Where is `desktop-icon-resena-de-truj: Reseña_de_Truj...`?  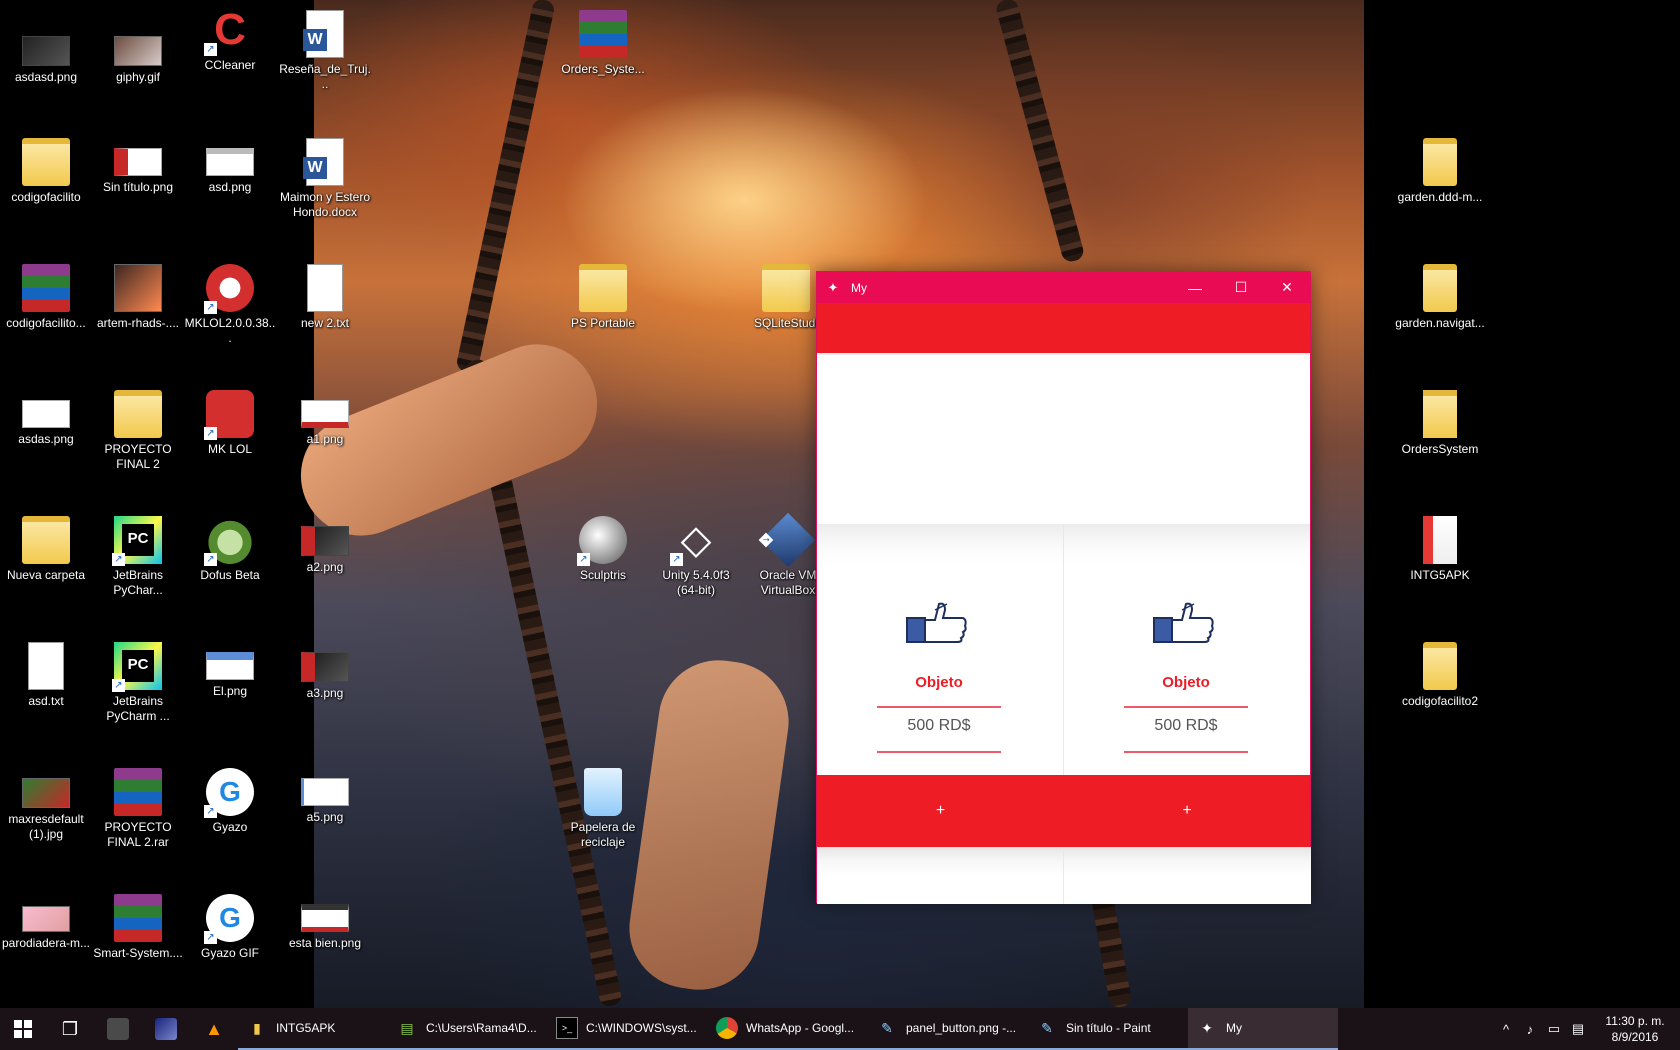
desktop-icon-resena-de-truj: Reseña_de_Truj... is located at coordinates (325, 64).